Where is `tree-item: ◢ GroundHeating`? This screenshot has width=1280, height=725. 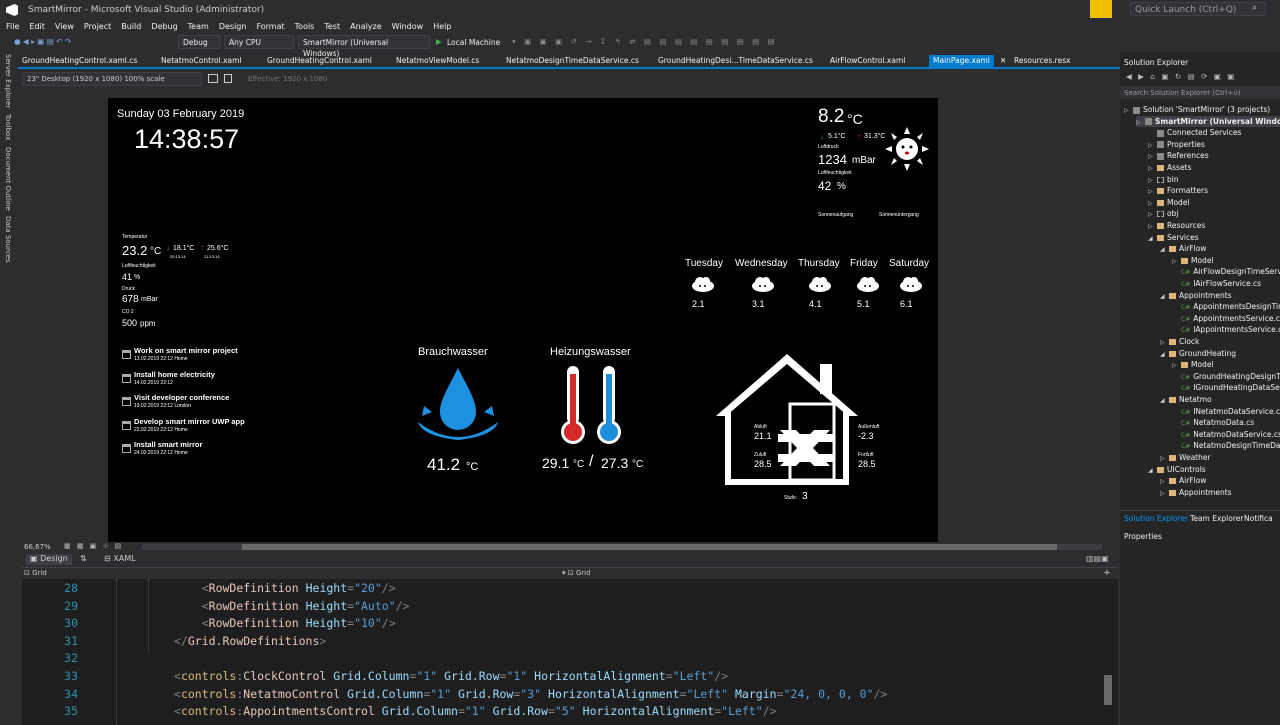 tree-item: ◢ GroundHeating is located at coordinates (1198, 353).